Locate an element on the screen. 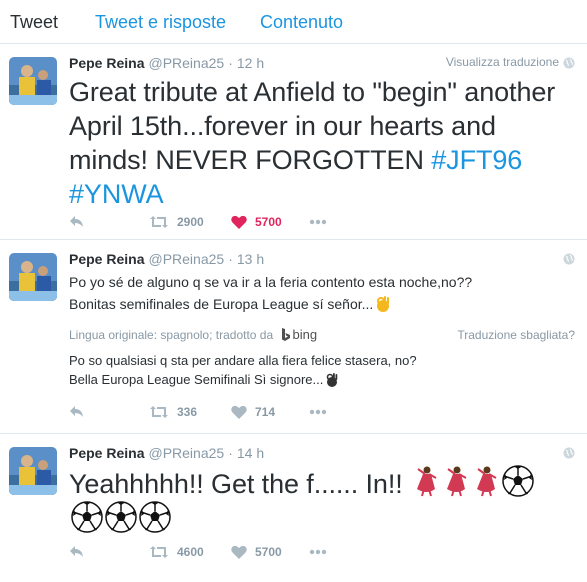 The image size is (587, 582). tab-contenuto: Contenuto is located at coordinates (301, 22).